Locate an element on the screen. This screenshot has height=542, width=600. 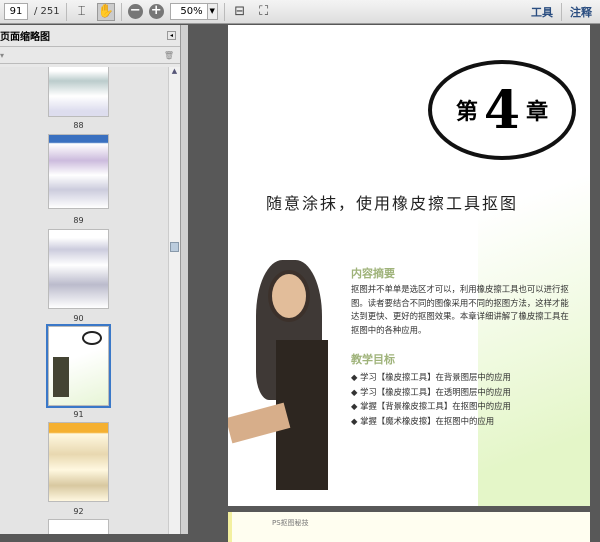
chapter-number: 4 is located at coordinates (502, 110).